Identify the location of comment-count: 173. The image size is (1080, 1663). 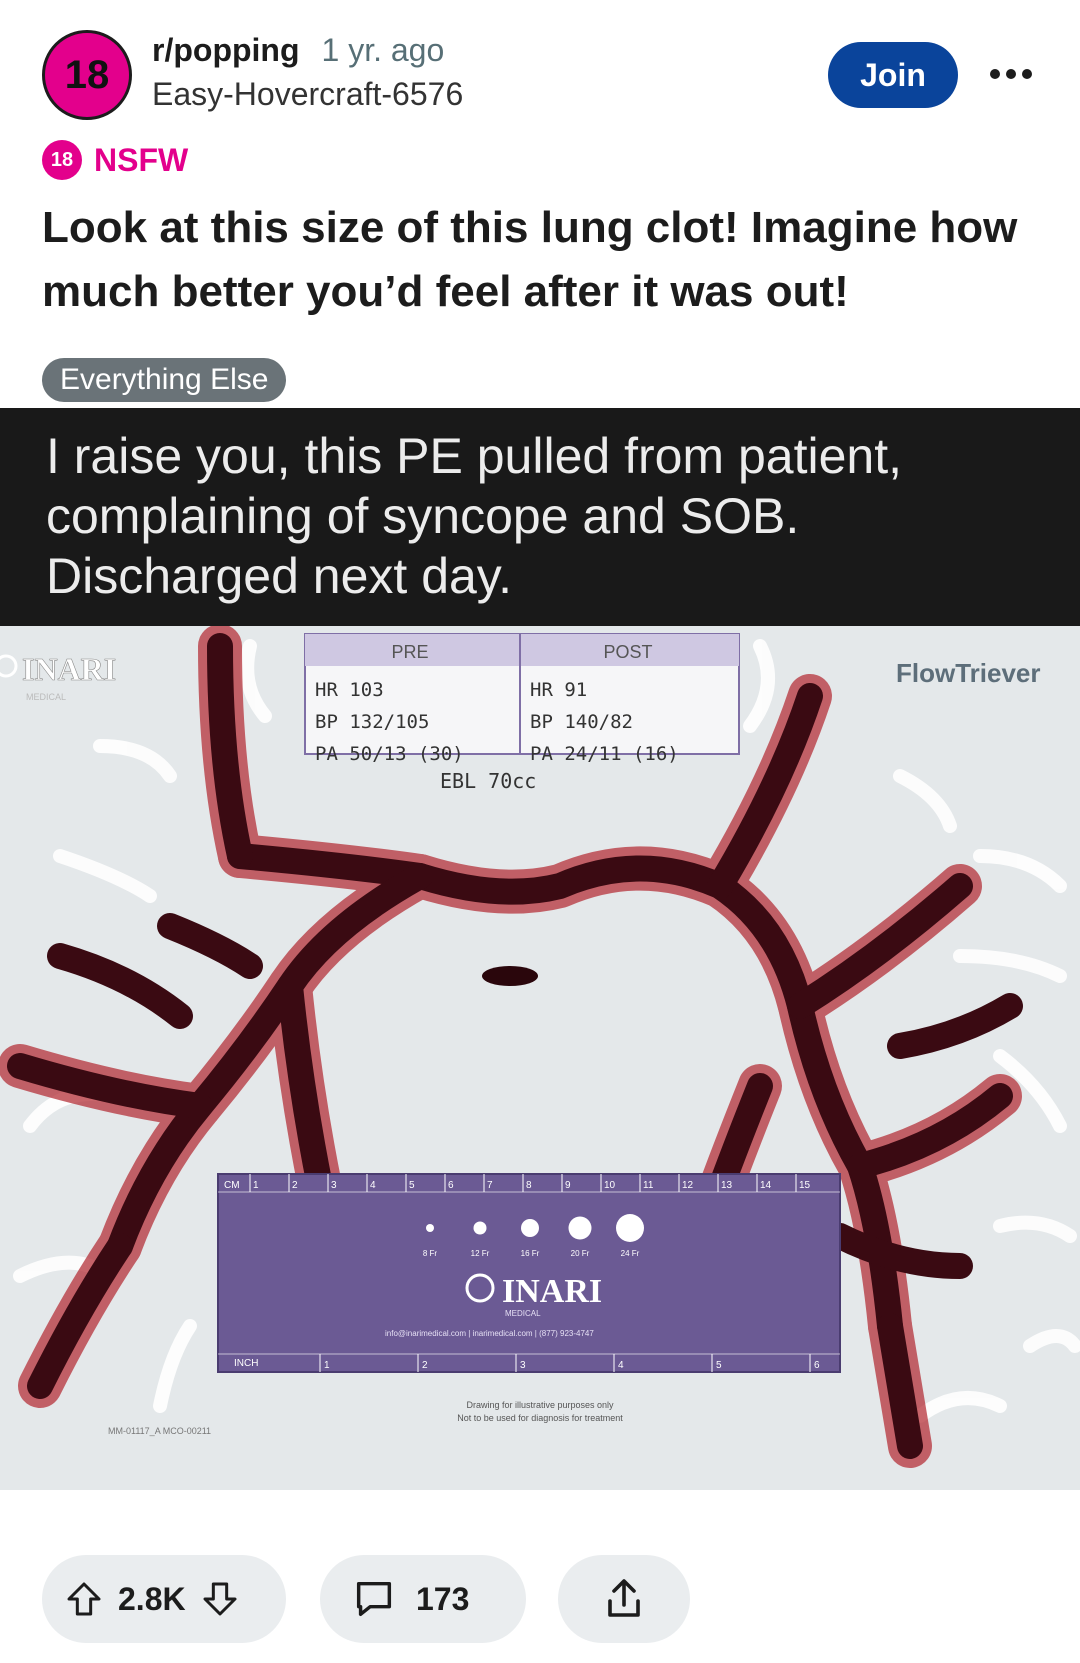
(443, 1598).